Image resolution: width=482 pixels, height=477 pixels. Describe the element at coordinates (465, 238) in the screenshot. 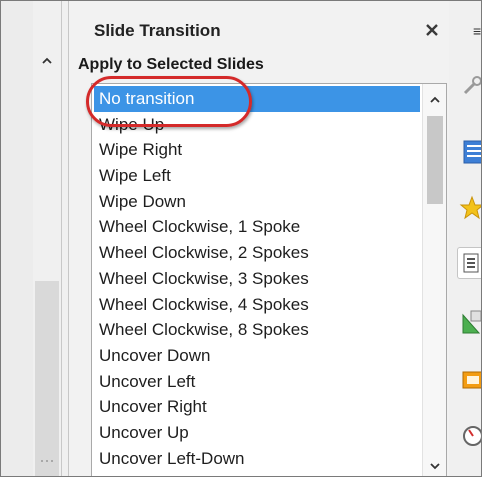

I see `sidebar-deck: ≡` at that location.